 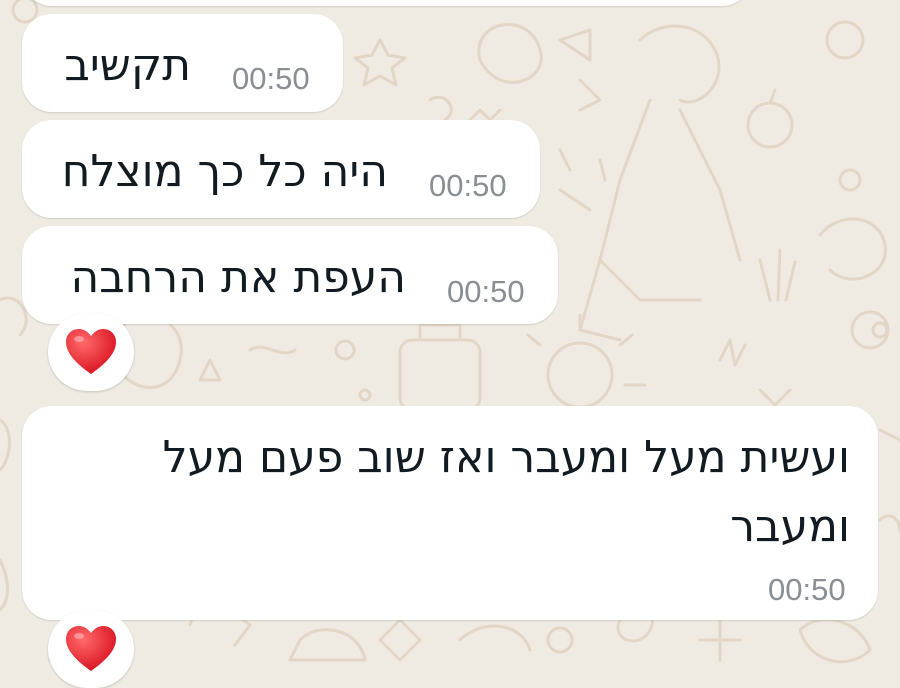 I want to click on message-text-line-1: ועשית מעל ומעבר ואז שוב פעם מעל, so click(x=506, y=457).